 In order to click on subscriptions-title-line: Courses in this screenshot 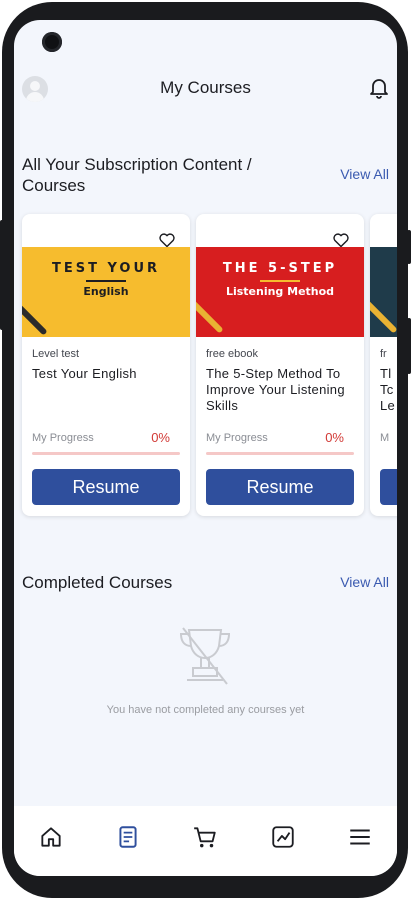, I will do `click(54, 185)`.